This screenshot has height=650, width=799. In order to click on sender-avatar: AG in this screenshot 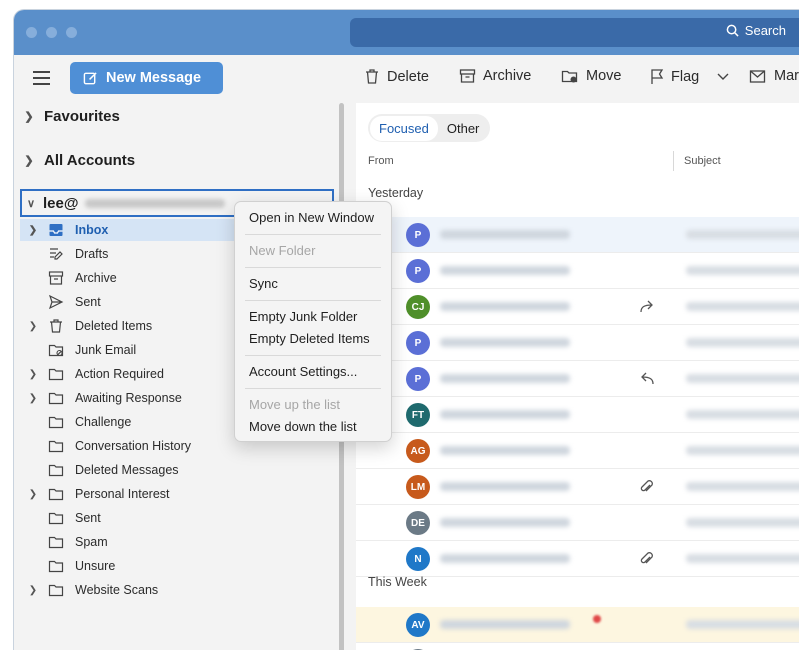, I will do `click(418, 451)`.